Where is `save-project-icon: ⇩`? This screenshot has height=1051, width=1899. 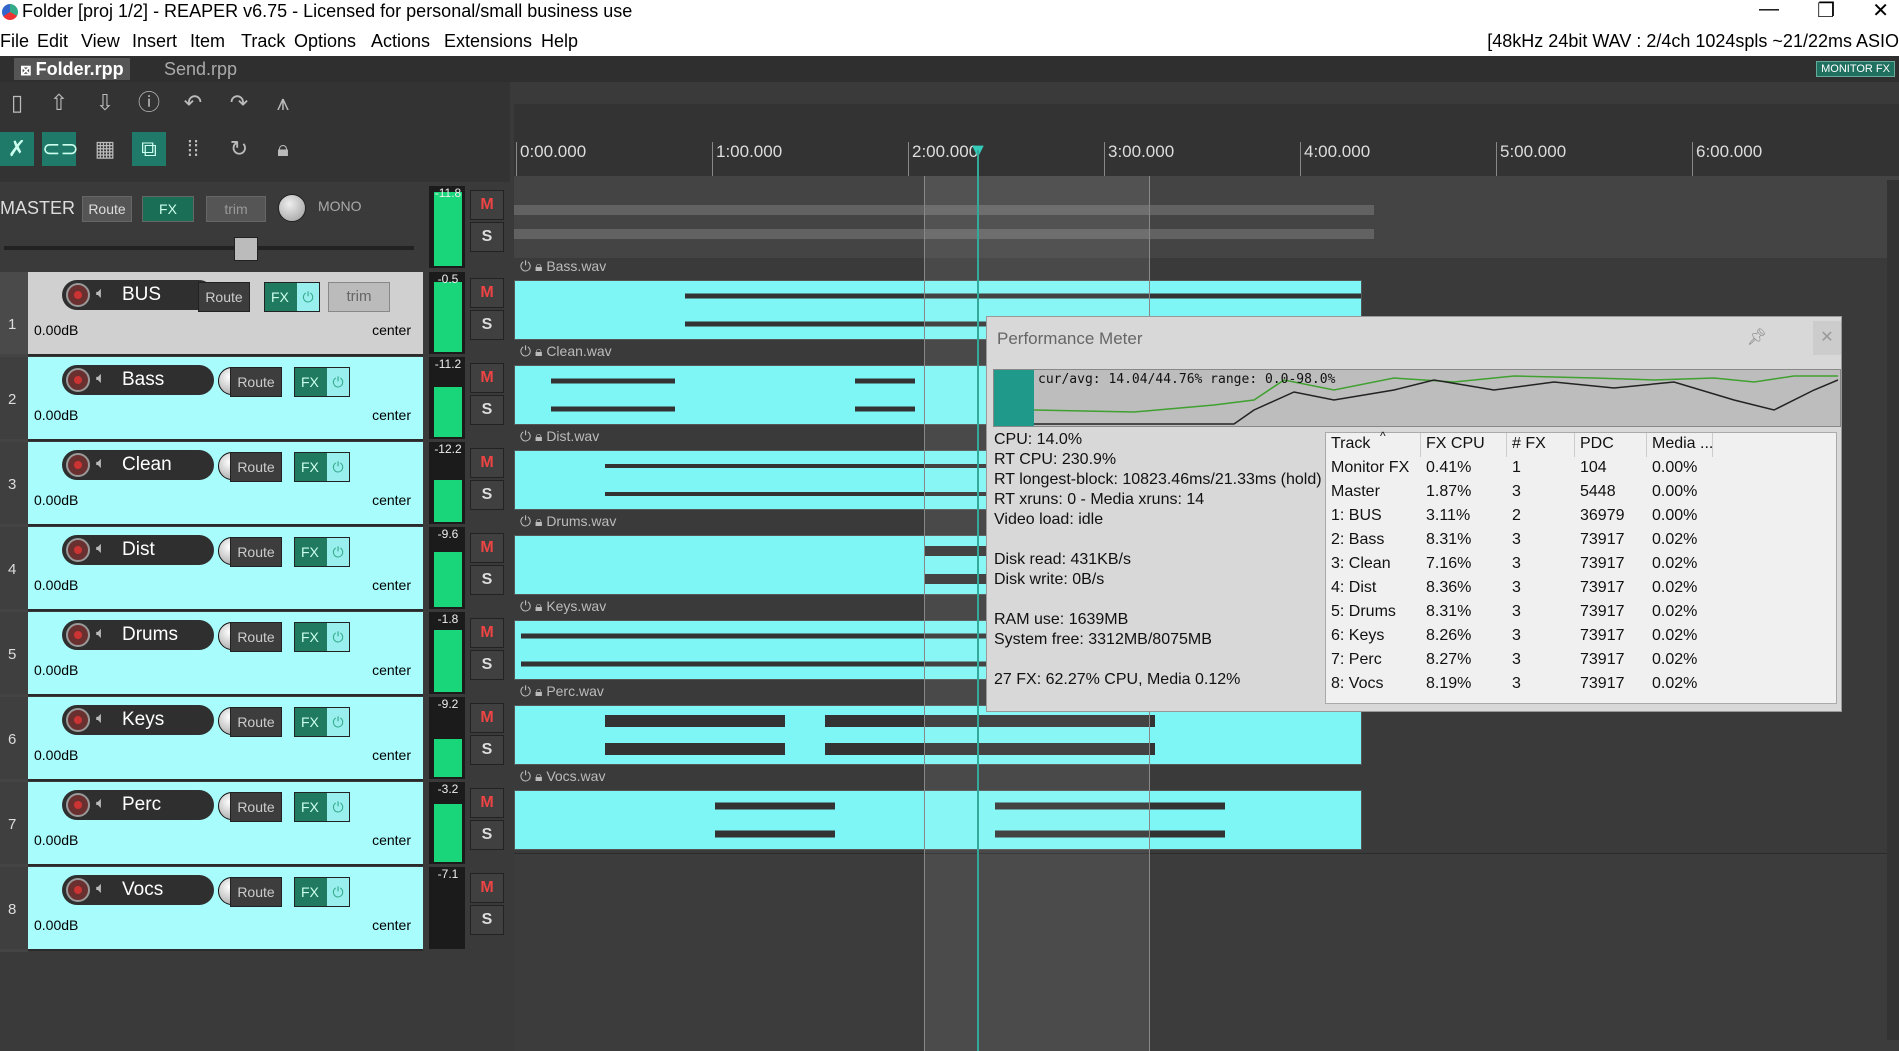 save-project-icon: ⇩ is located at coordinates (105, 103).